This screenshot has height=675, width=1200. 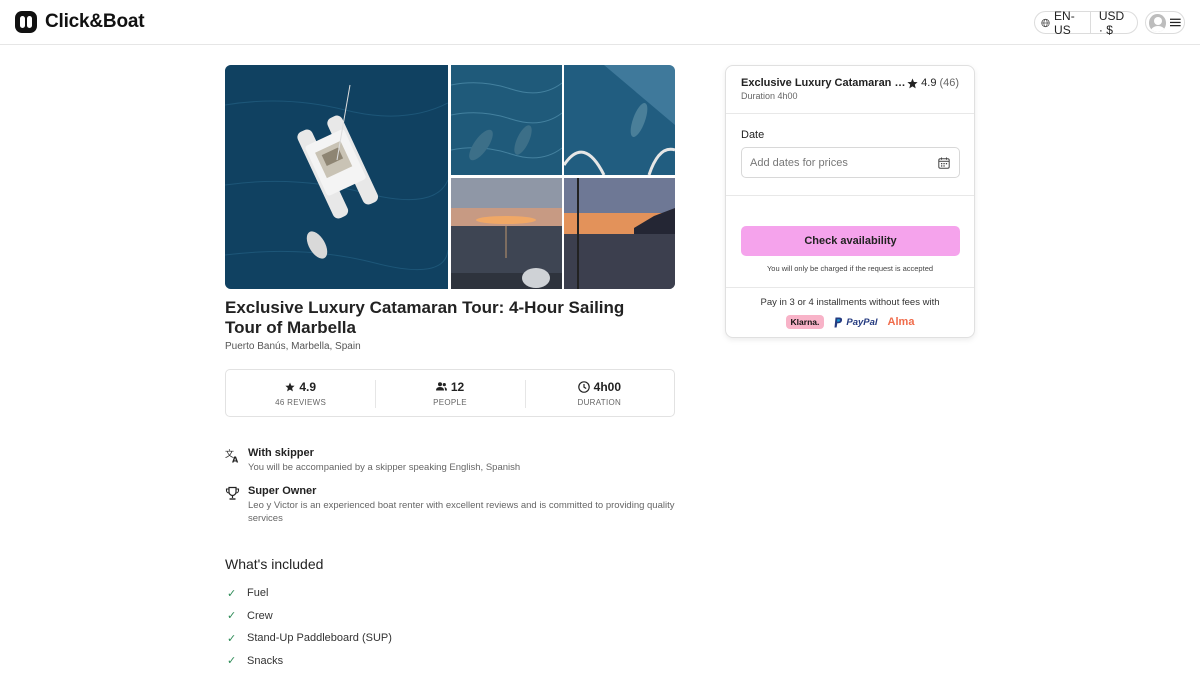 I want to click on list-item: ✓ Stand-Up Paddleboard (SUP), so click(x=309, y=638).